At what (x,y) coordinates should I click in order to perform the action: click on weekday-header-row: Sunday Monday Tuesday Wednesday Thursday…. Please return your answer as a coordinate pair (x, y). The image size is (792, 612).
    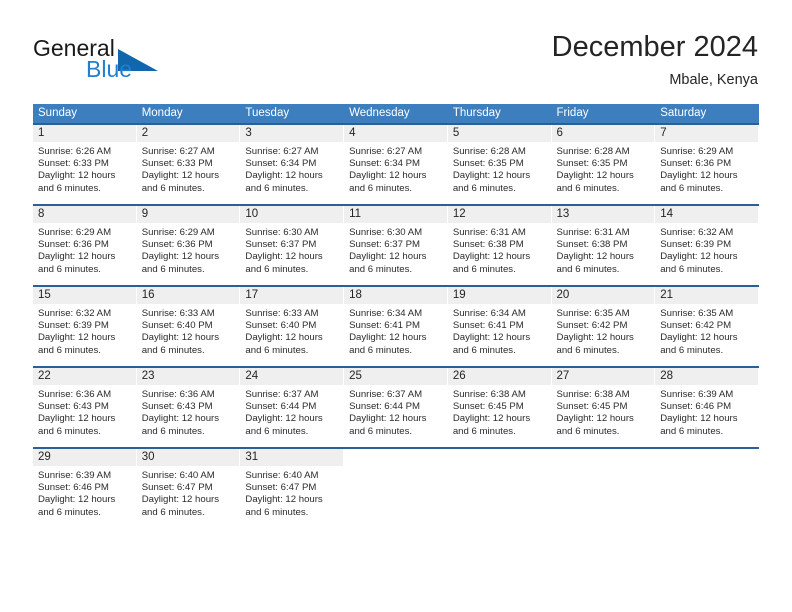
    Looking at the image, I should click on (396, 113).